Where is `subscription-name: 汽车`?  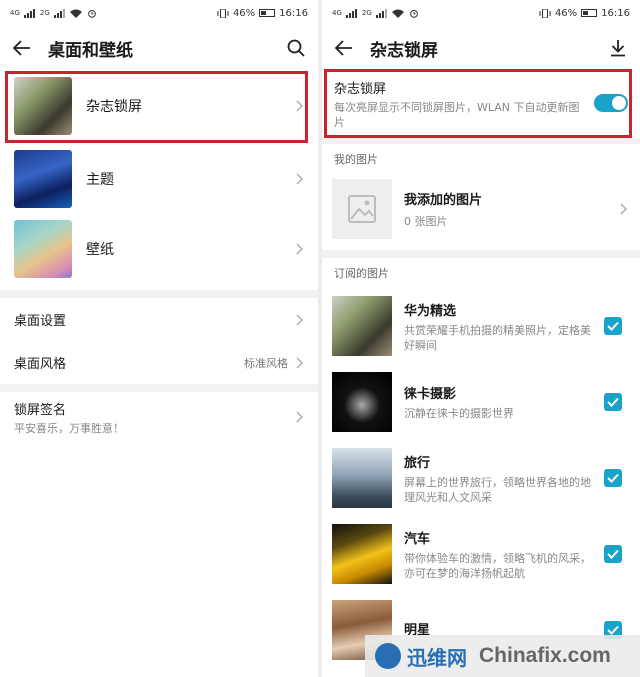
subscription-name: 汽车 is located at coordinates (417, 539).